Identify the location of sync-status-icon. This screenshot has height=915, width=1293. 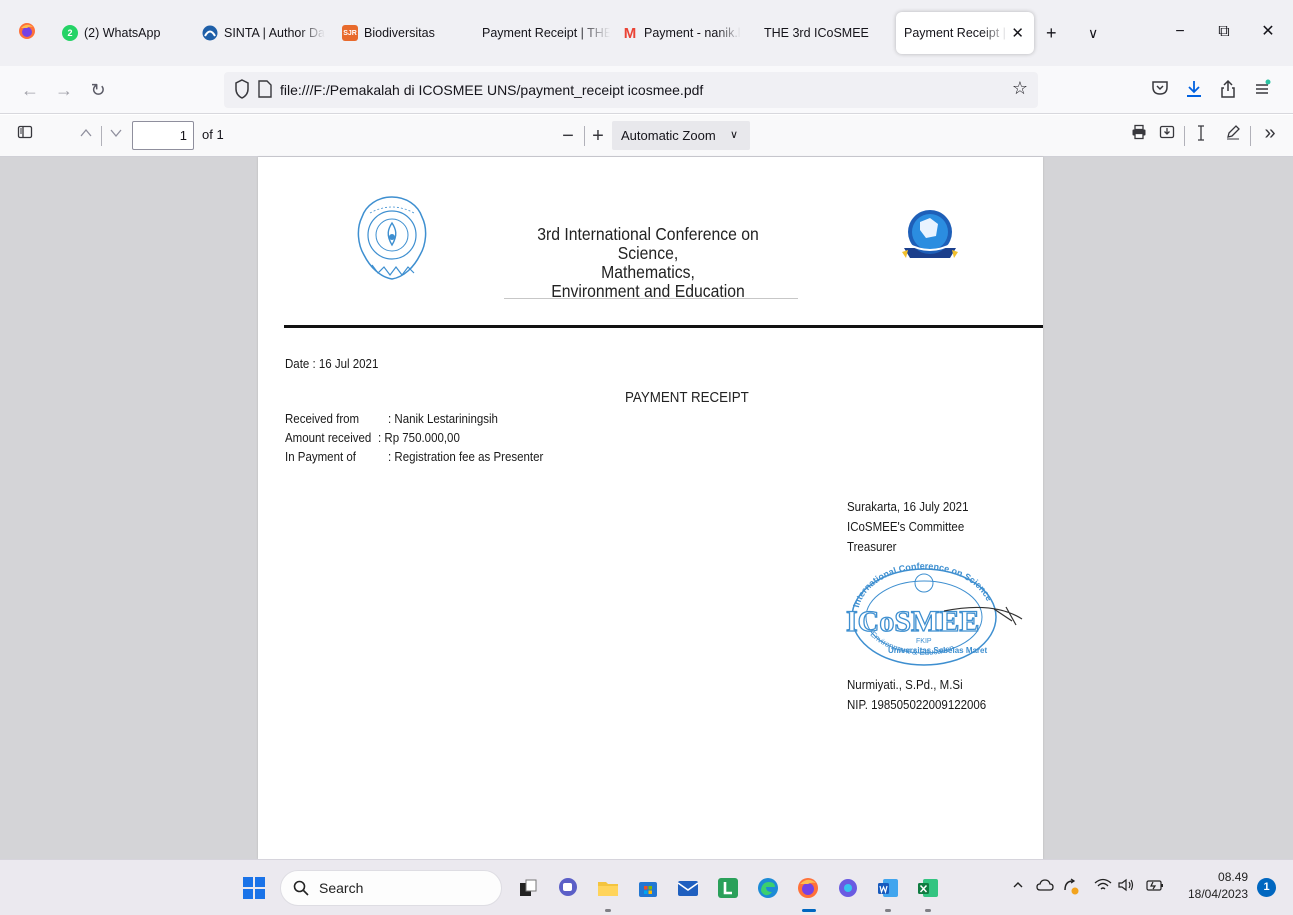
(1071, 888).